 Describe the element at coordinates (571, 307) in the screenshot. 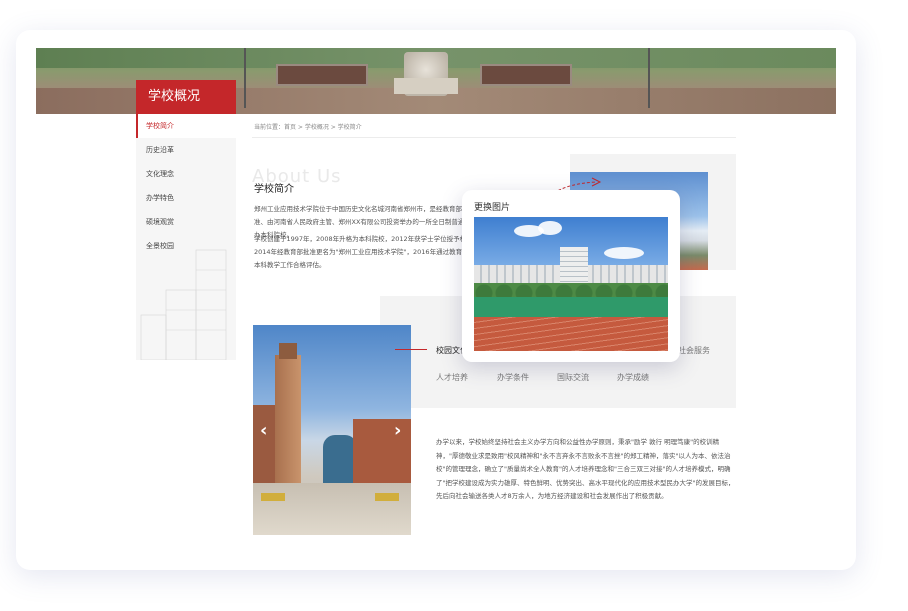

I see `photo-field` at that location.